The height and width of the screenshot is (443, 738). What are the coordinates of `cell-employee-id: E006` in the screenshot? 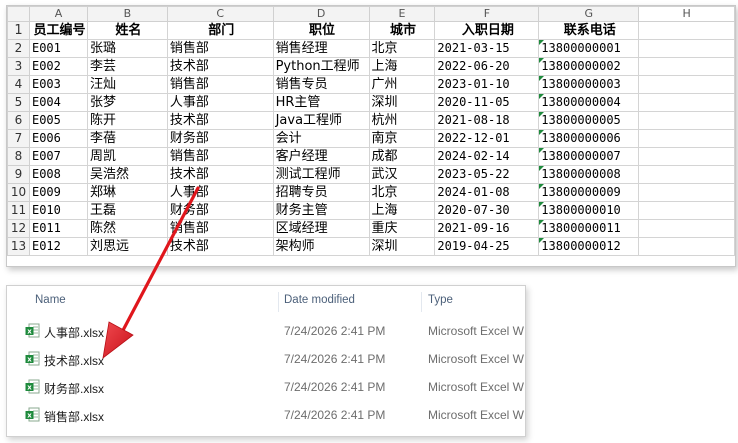 It's located at (58, 138).